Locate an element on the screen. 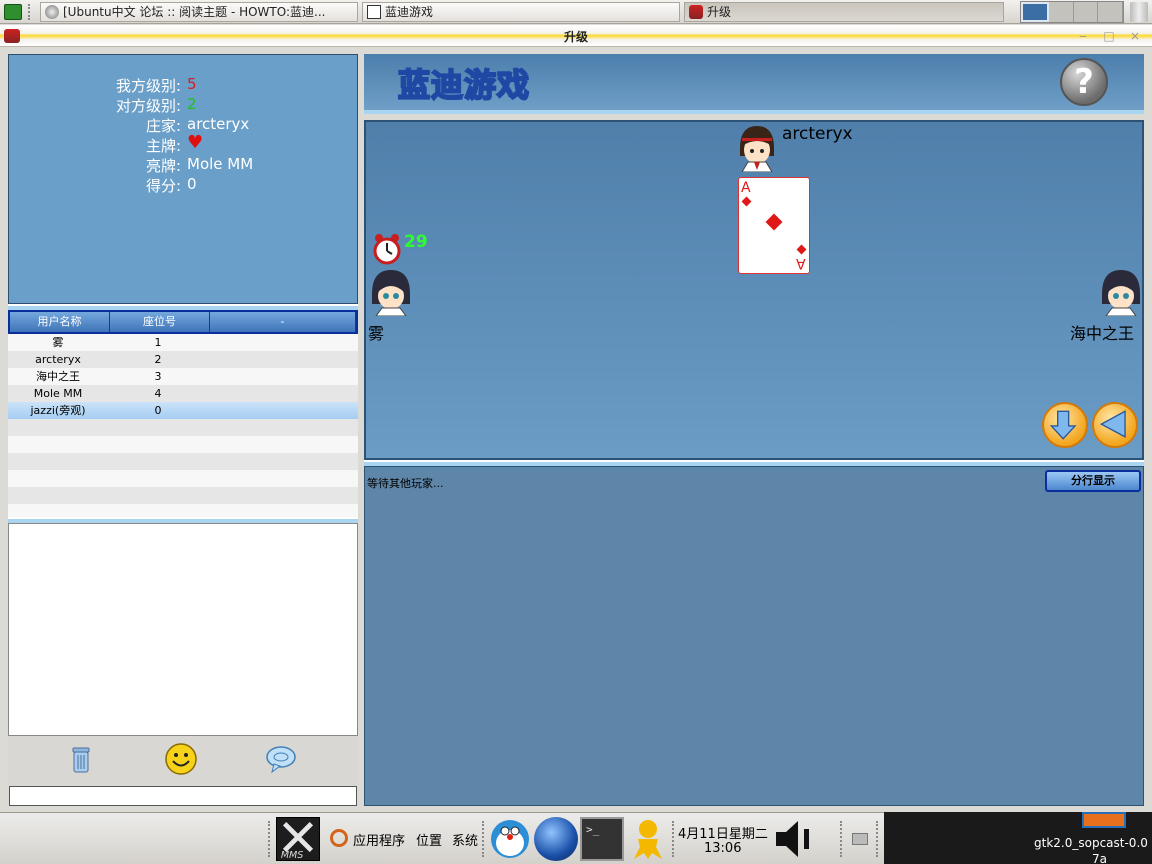  window-list-area: gtk2.0_sopcast-0.0 7a is located at coordinates (1018, 838).